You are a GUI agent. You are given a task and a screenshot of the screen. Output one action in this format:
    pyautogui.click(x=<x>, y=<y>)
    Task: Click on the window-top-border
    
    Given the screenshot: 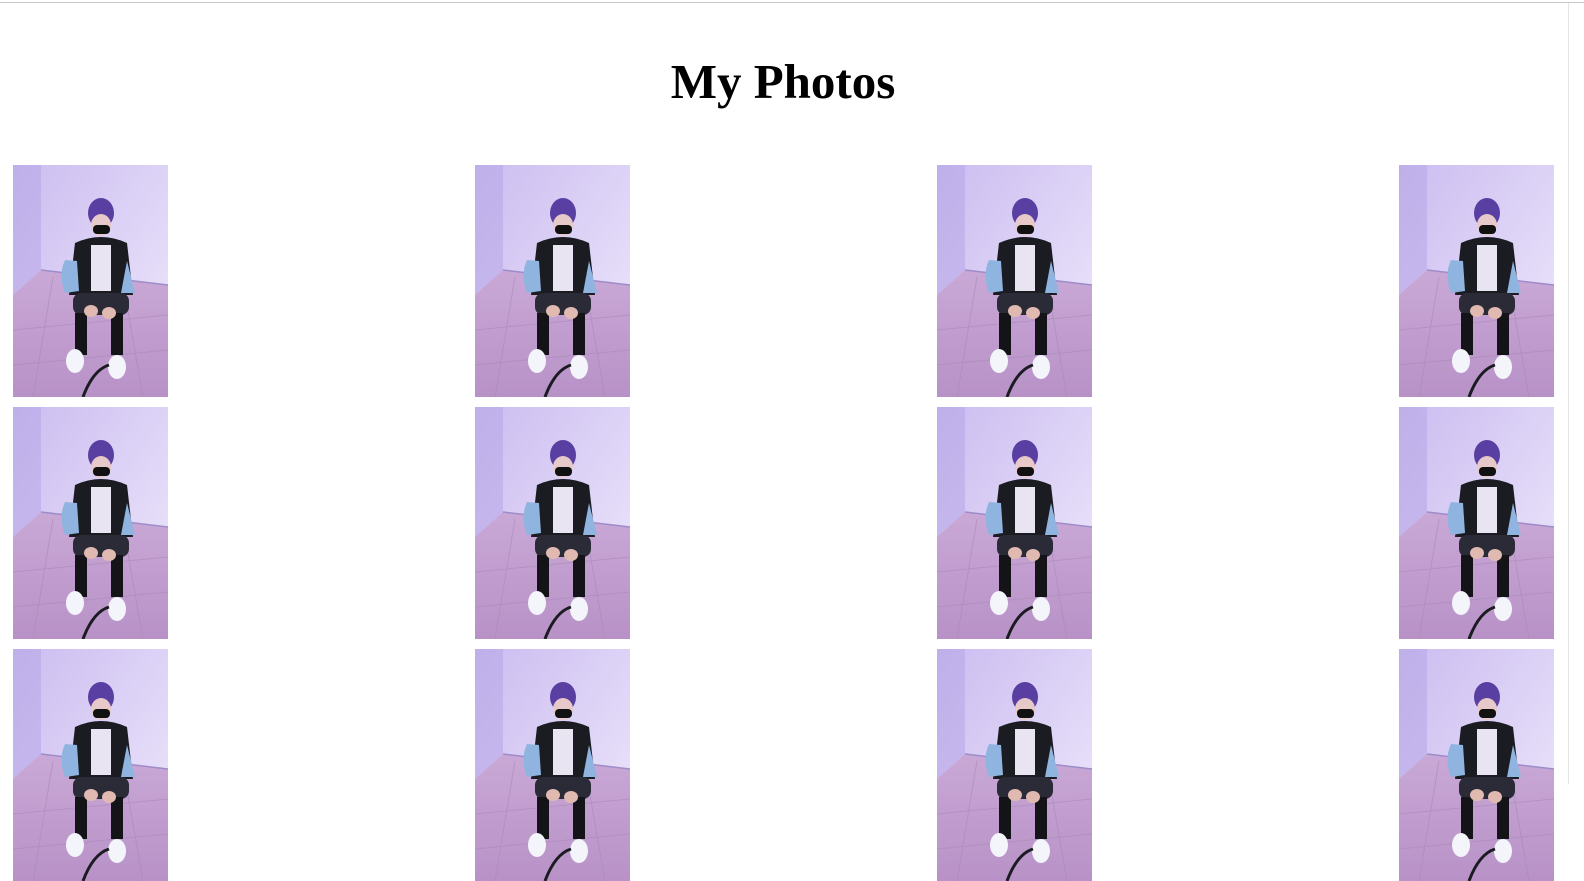 What is the action you would take?
    pyautogui.click(x=792, y=2)
    